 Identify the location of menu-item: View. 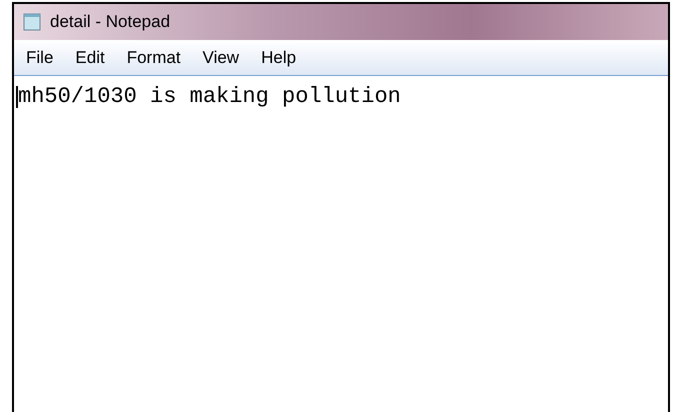
(221, 57).